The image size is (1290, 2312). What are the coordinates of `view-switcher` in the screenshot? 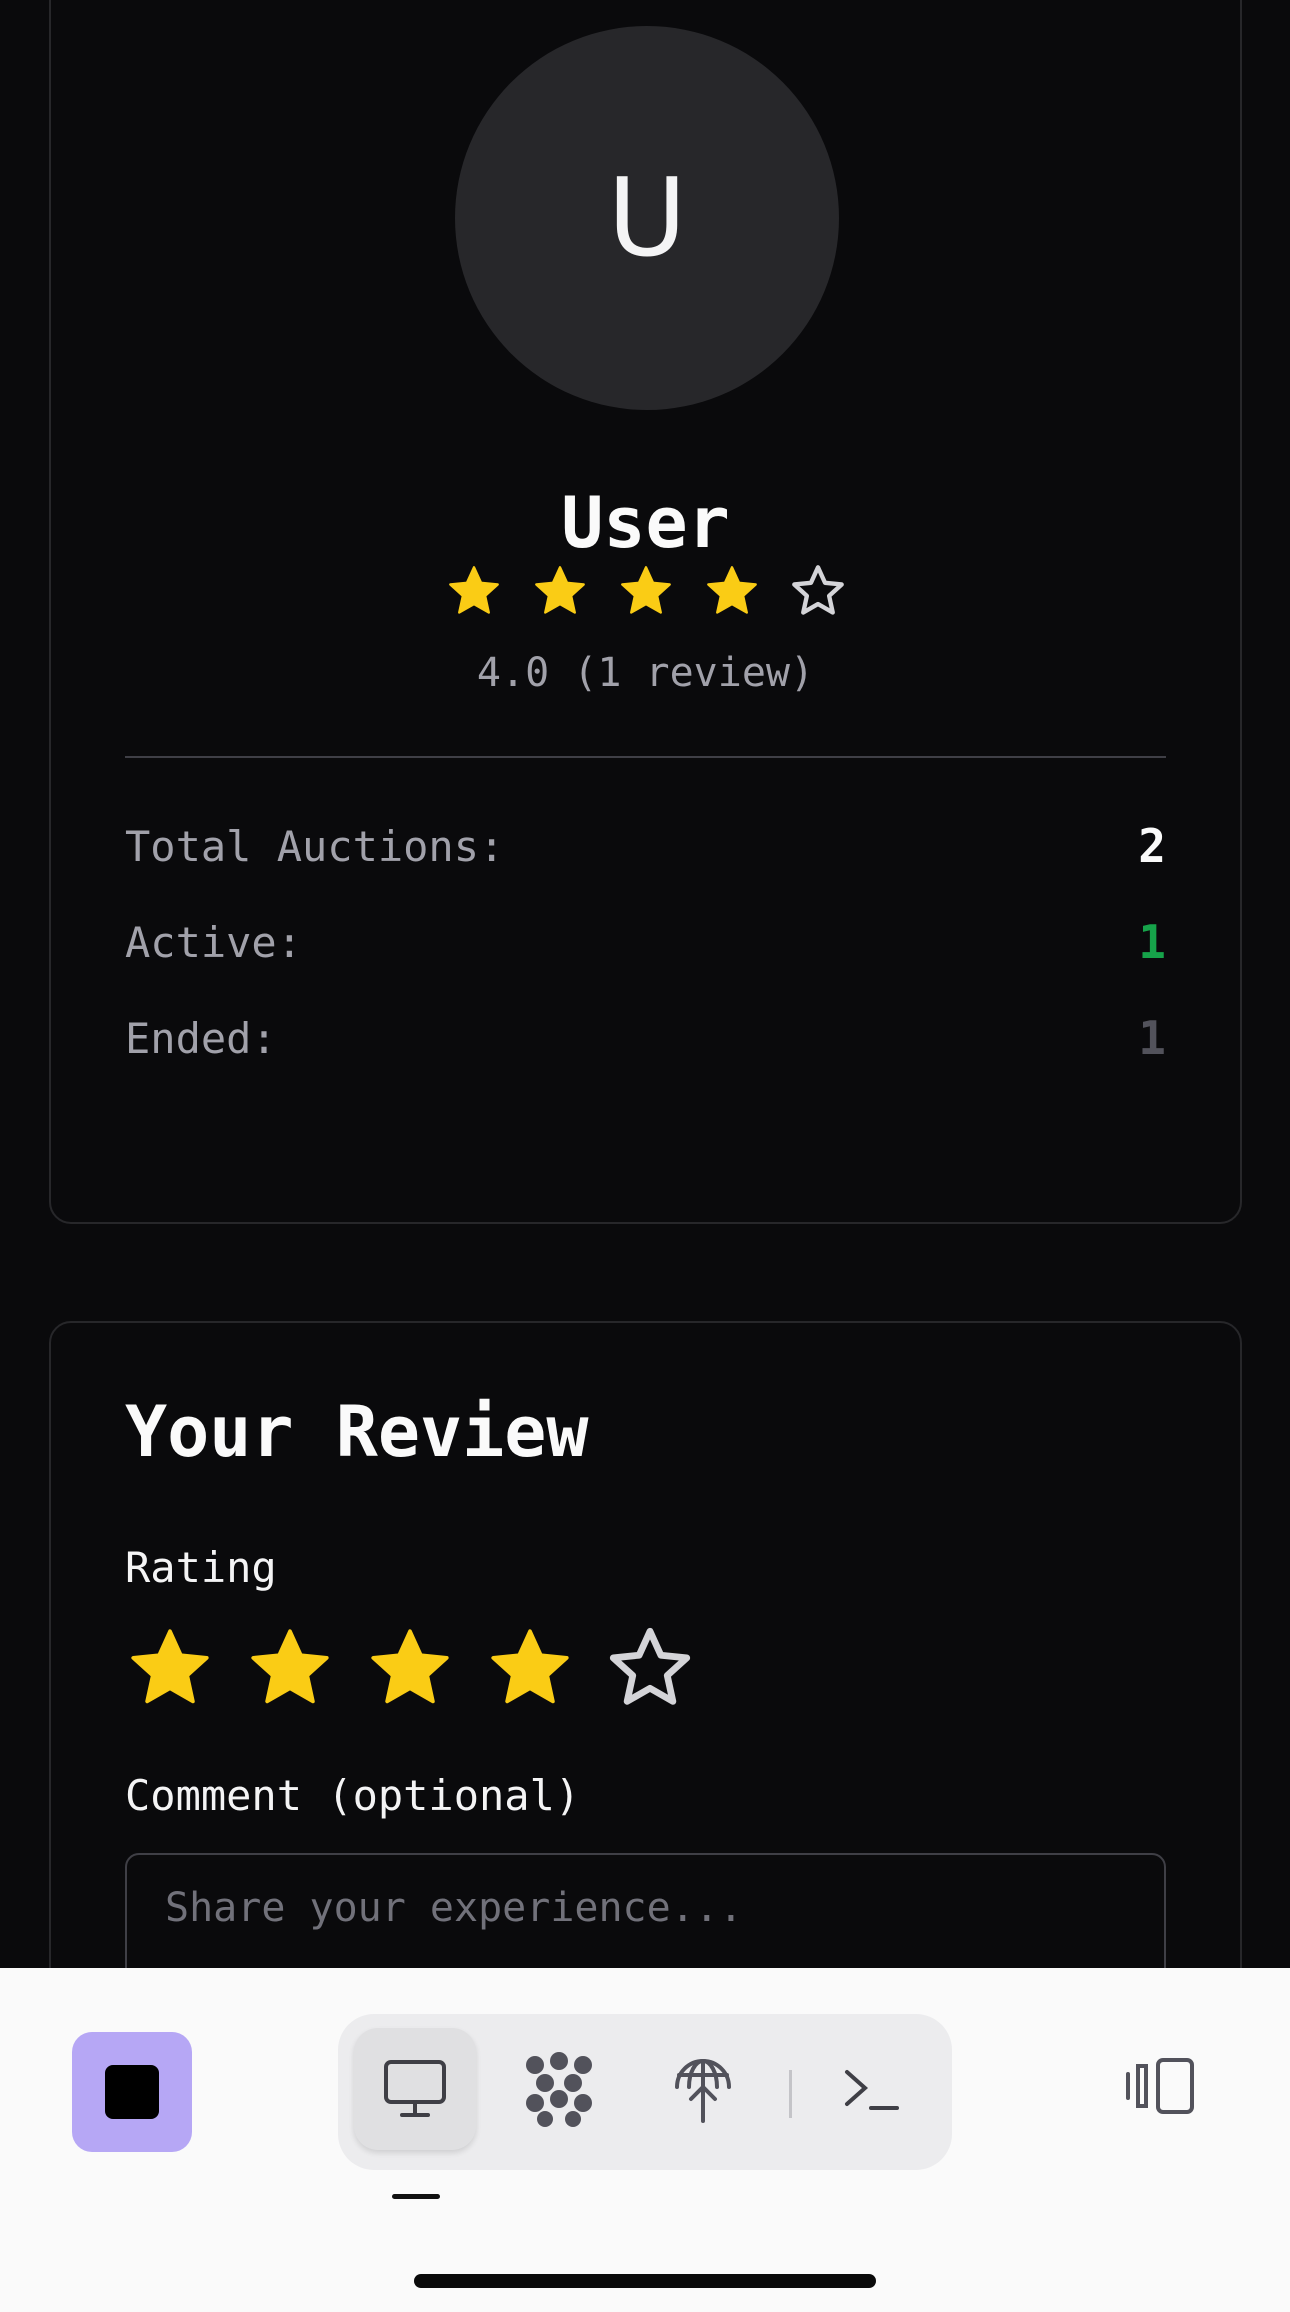 It's located at (645, 2092).